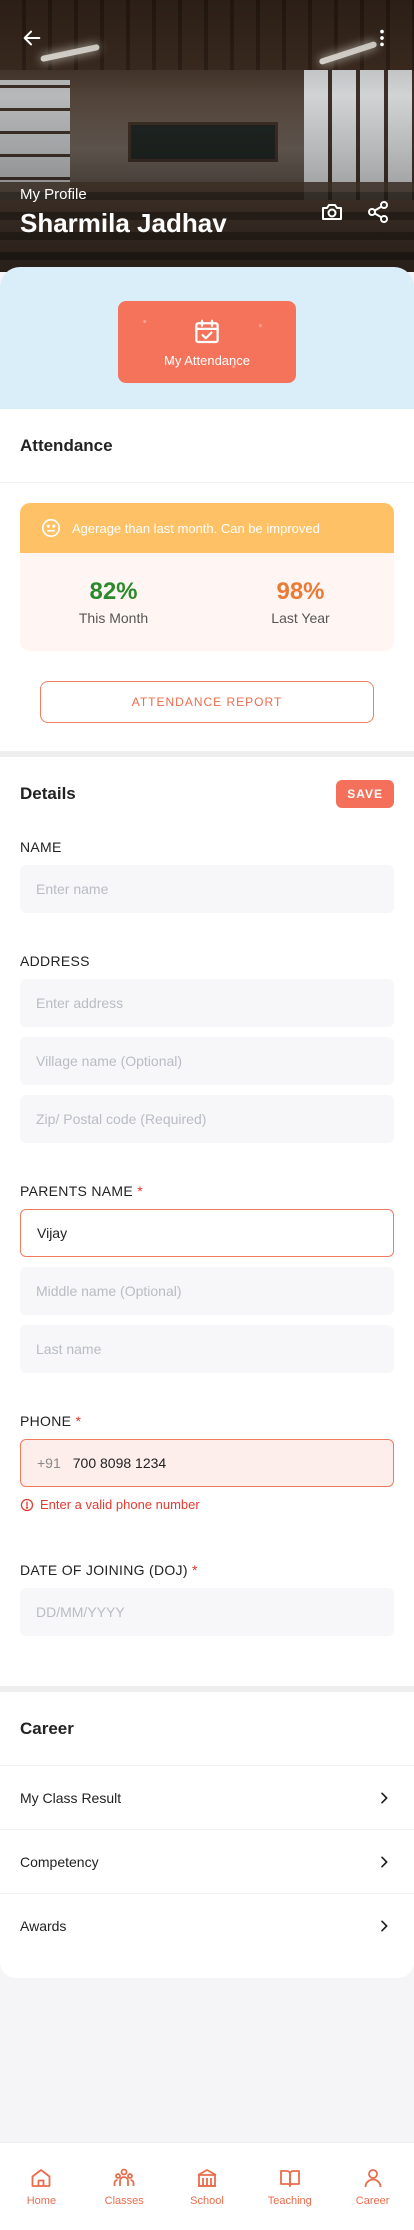 This screenshot has height=2230, width=414. What do you see at coordinates (51, 1421) in the screenshot?
I see `phone-label: PHONE *` at bounding box center [51, 1421].